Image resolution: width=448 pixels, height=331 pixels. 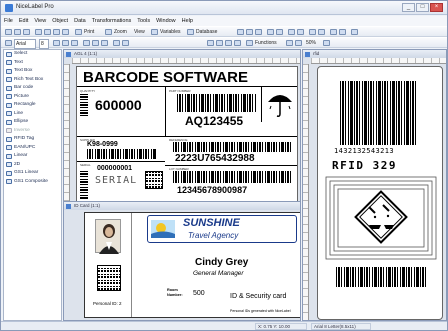 What do you see at coordinates (291, 32) in the screenshot?
I see `group-icon` at bounding box center [291, 32].